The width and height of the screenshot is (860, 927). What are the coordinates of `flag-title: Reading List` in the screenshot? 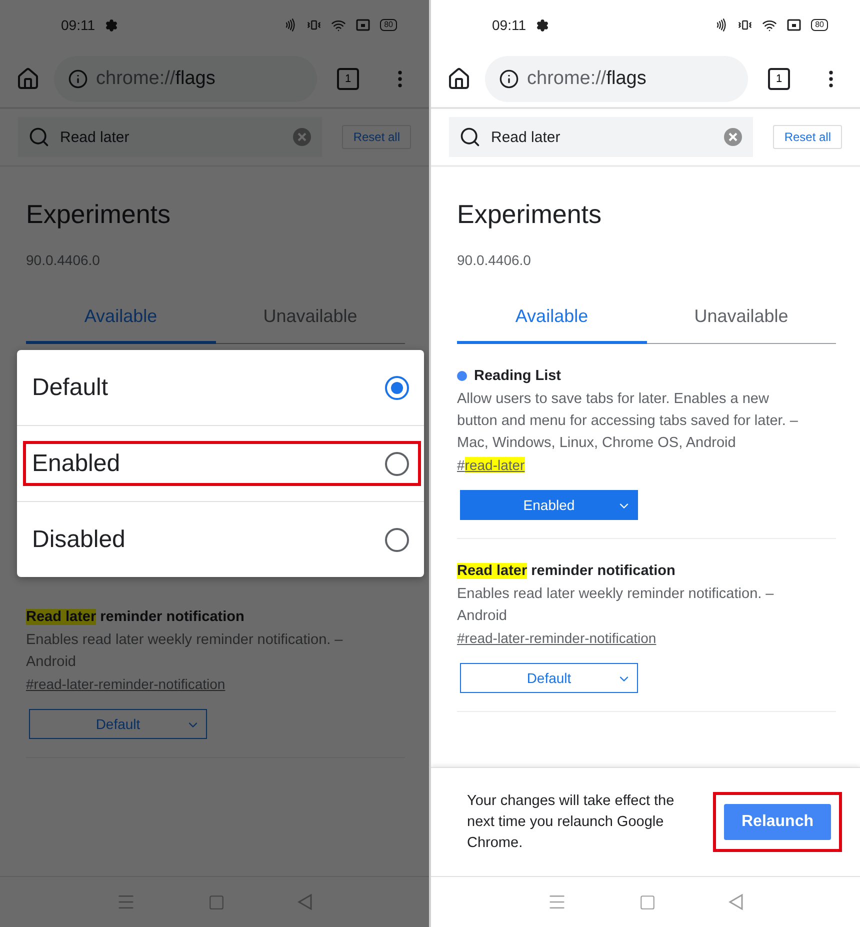 It's located at (518, 376).